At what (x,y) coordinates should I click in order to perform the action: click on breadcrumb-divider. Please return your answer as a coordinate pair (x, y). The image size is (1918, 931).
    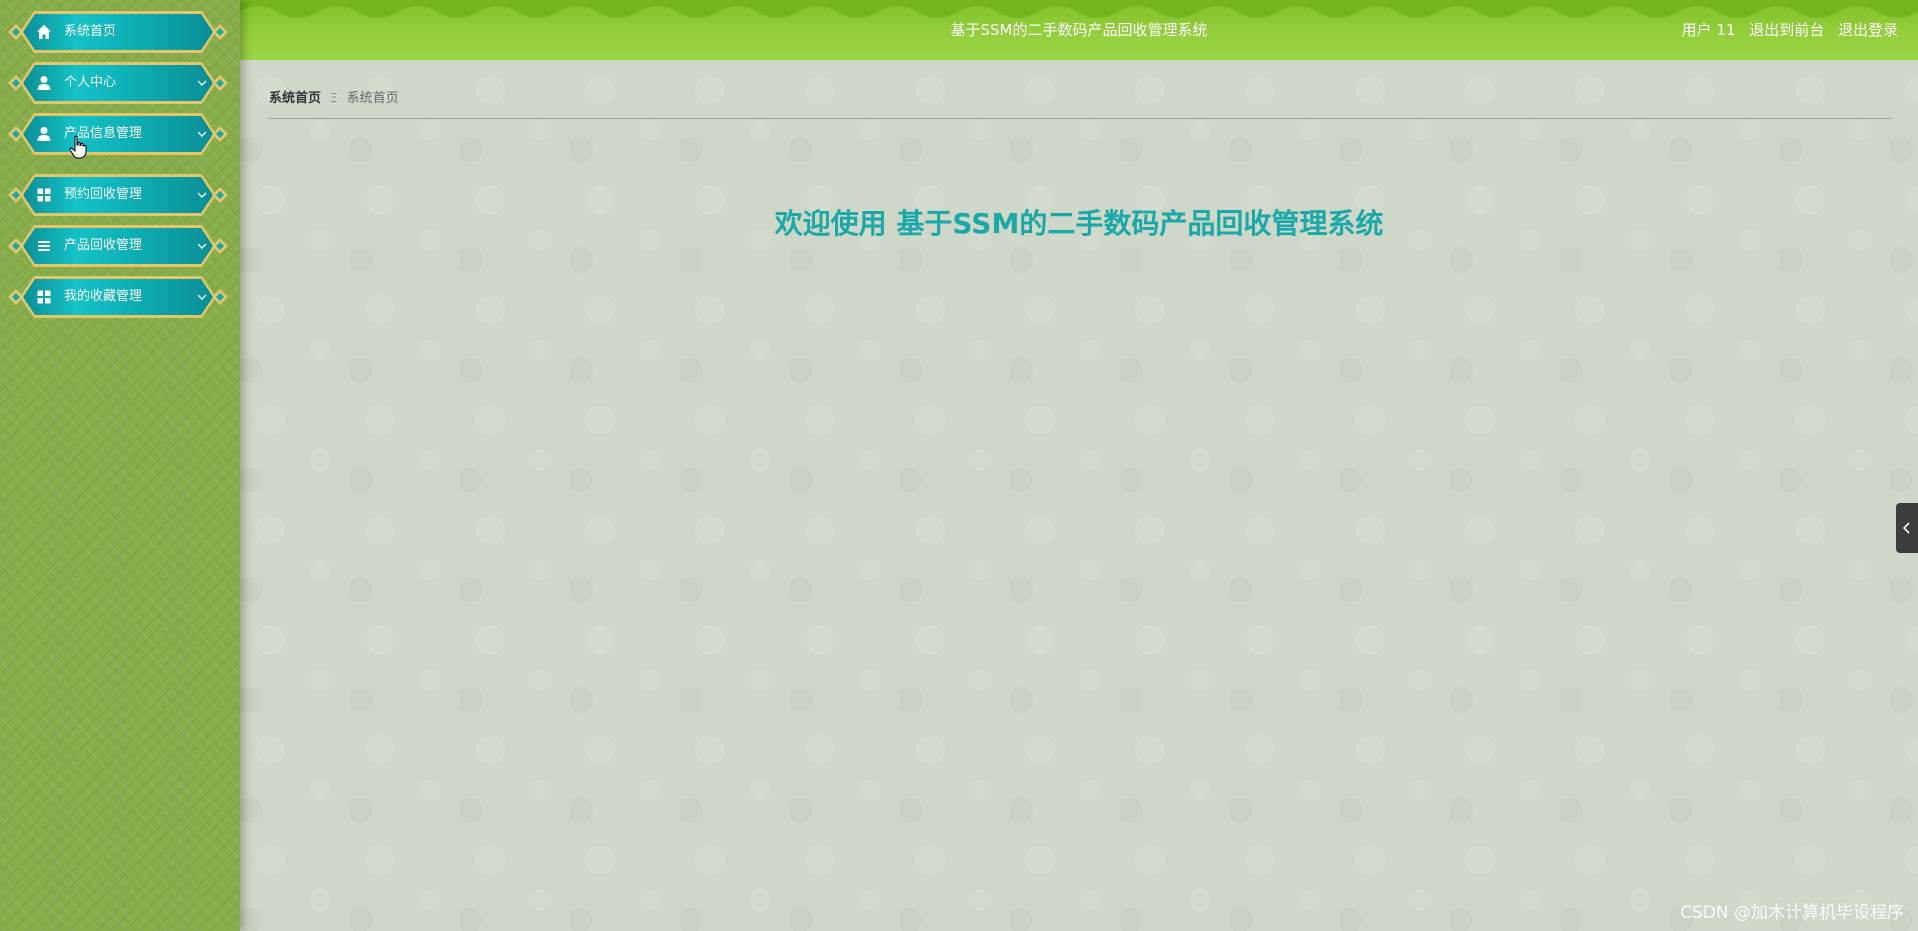
    Looking at the image, I should click on (1080, 118).